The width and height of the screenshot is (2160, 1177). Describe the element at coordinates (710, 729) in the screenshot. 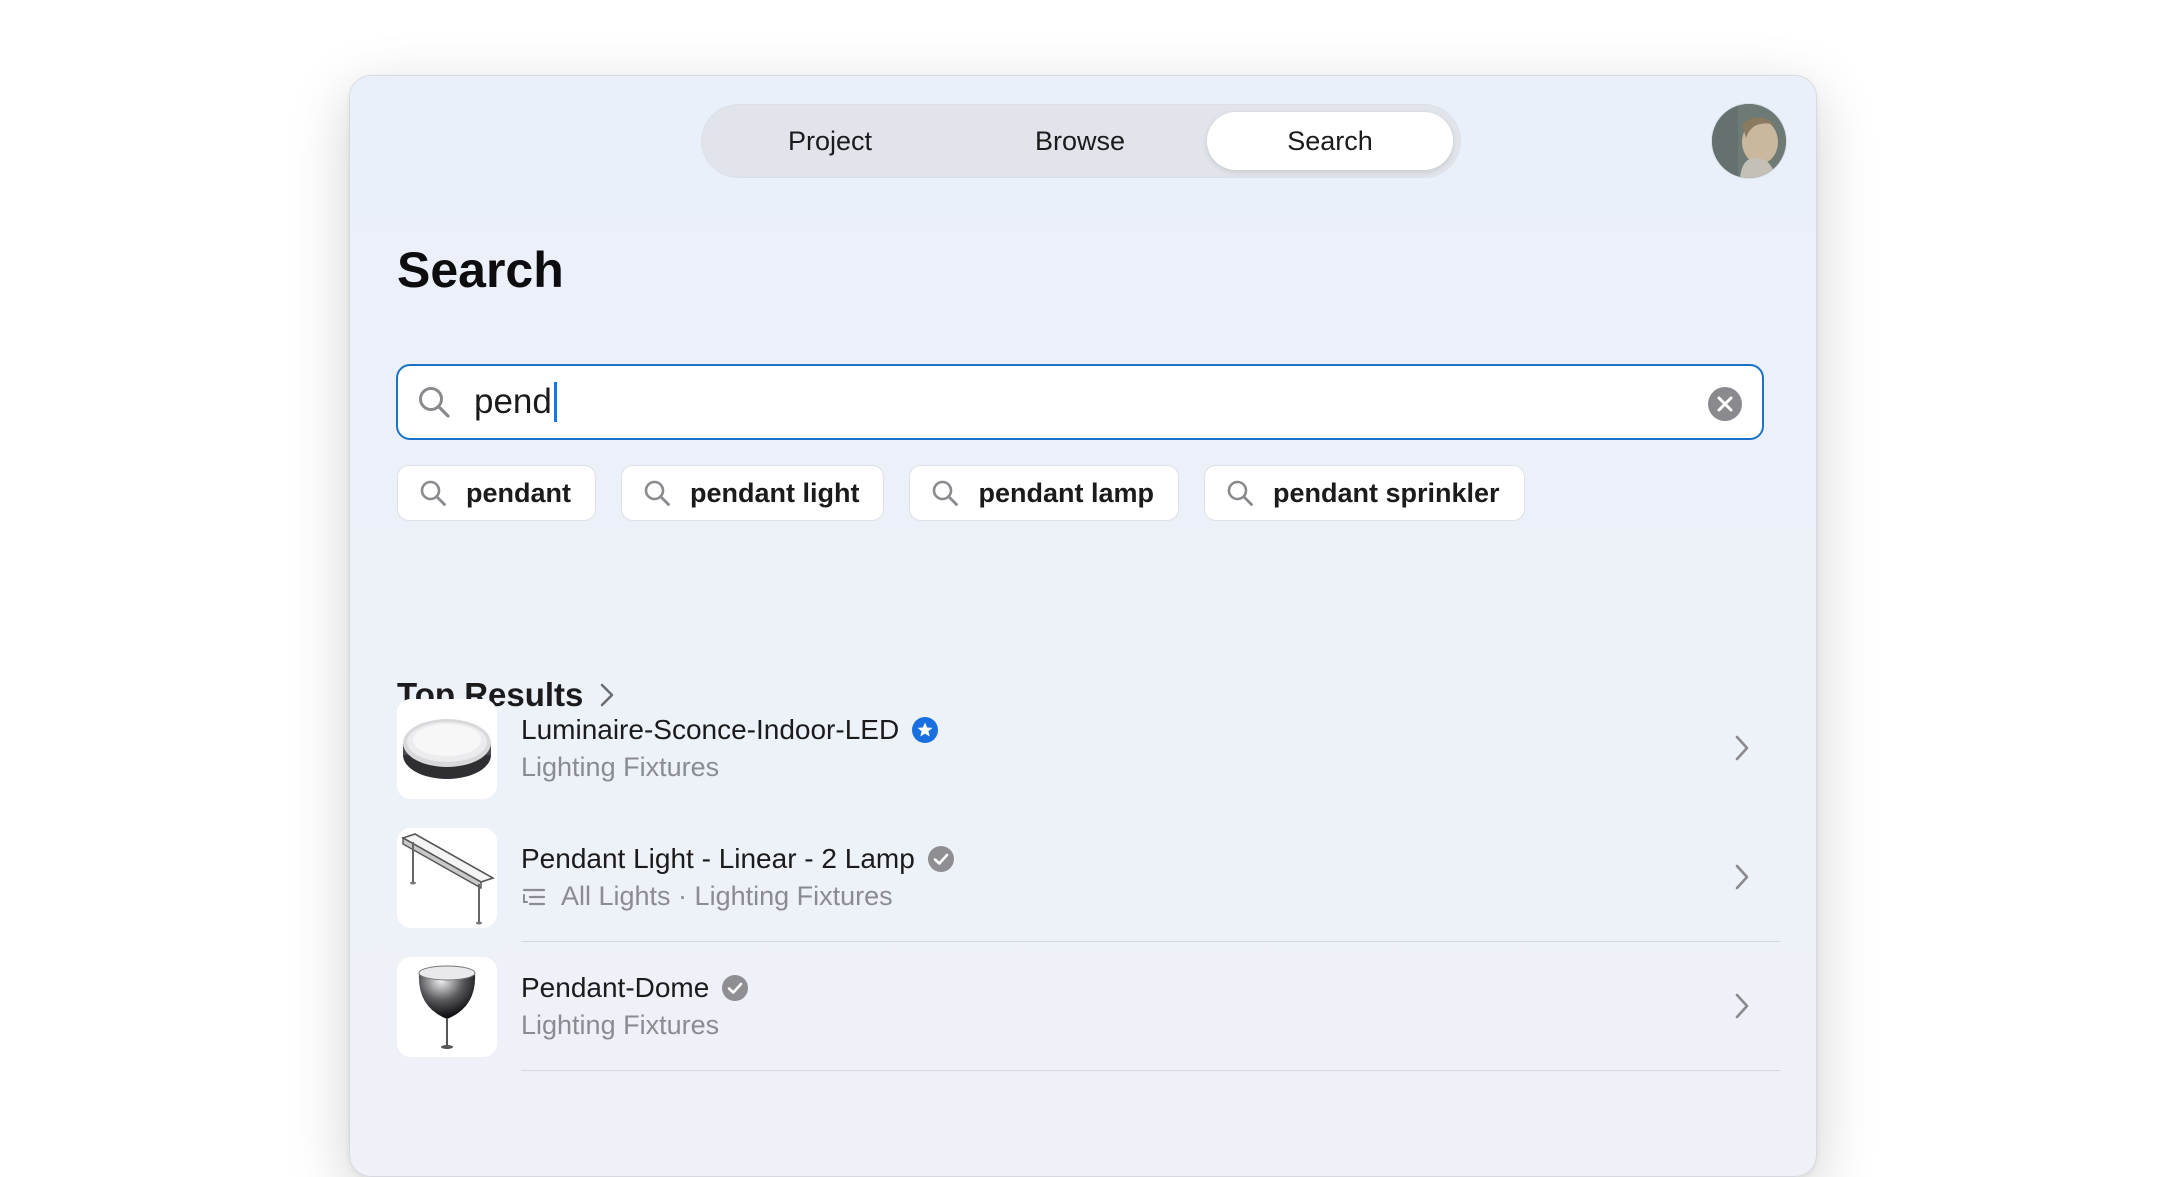

I see `result-title-text: Luminaire-Sconce-Indoor-LED` at that location.